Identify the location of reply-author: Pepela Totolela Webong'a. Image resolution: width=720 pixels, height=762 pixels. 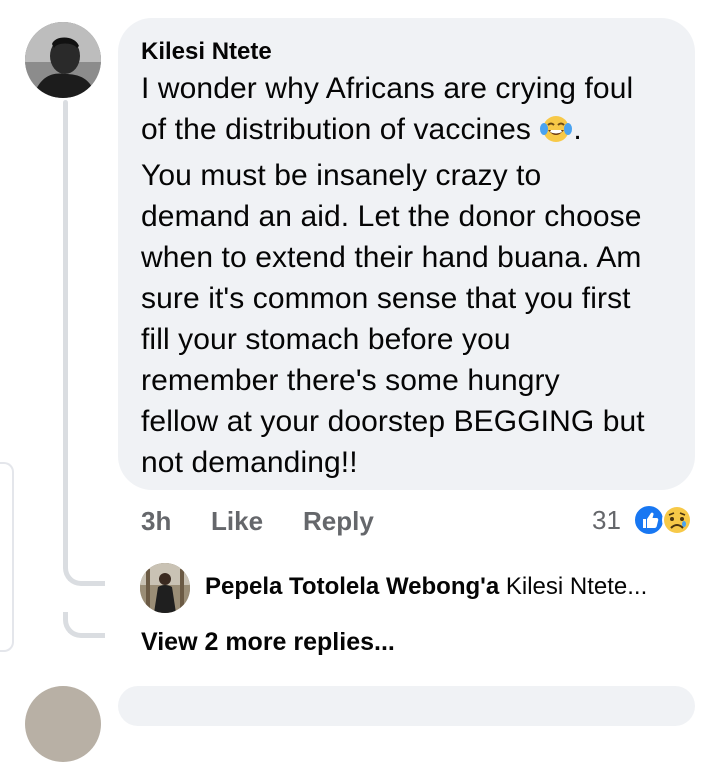
(352, 586).